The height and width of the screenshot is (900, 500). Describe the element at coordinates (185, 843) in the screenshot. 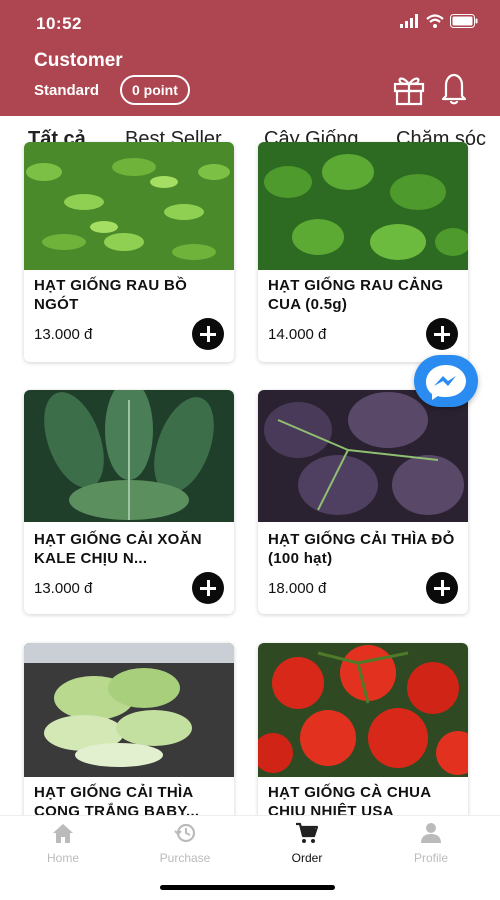

I see `nav-purchase: Purchase` at that location.